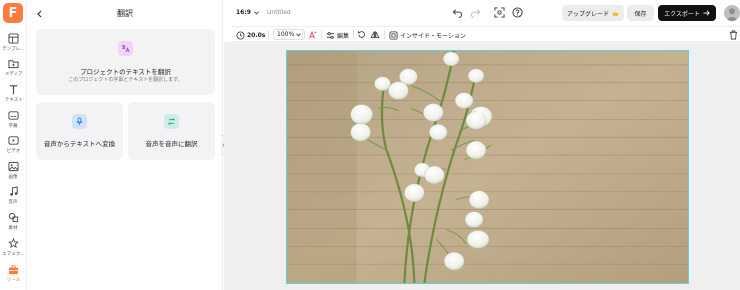 The width and height of the screenshot is (740, 290). What do you see at coordinates (14, 191) in the screenshot?
I see `audio-icon` at bounding box center [14, 191].